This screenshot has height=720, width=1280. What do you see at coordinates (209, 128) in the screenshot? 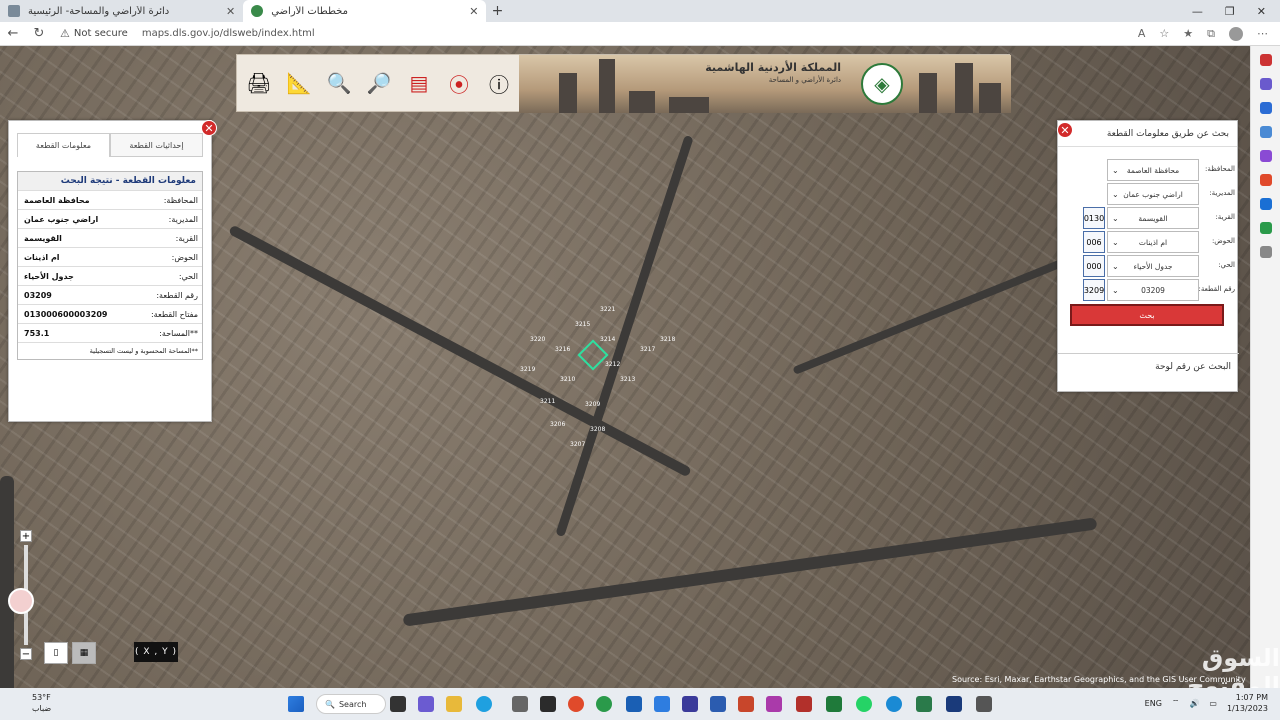
I see `close-info-panel-icon: ✕` at bounding box center [209, 128].